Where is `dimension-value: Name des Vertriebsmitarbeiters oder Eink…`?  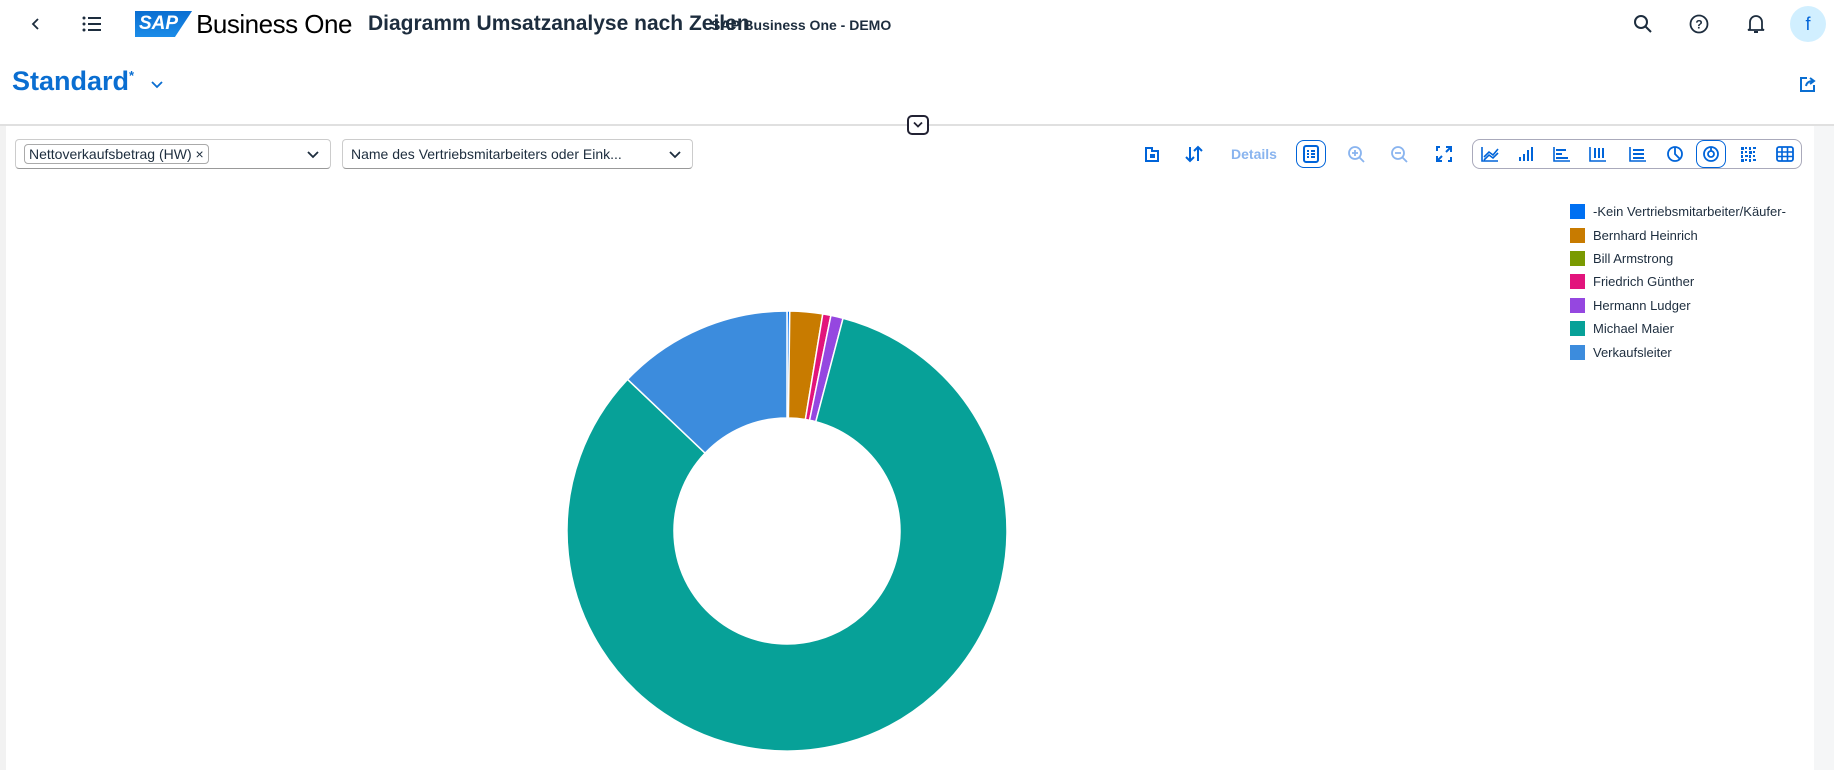
dimension-value: Name des Vertriebsmitarbeiters oder Eink… is located at coordinates (486, 154).